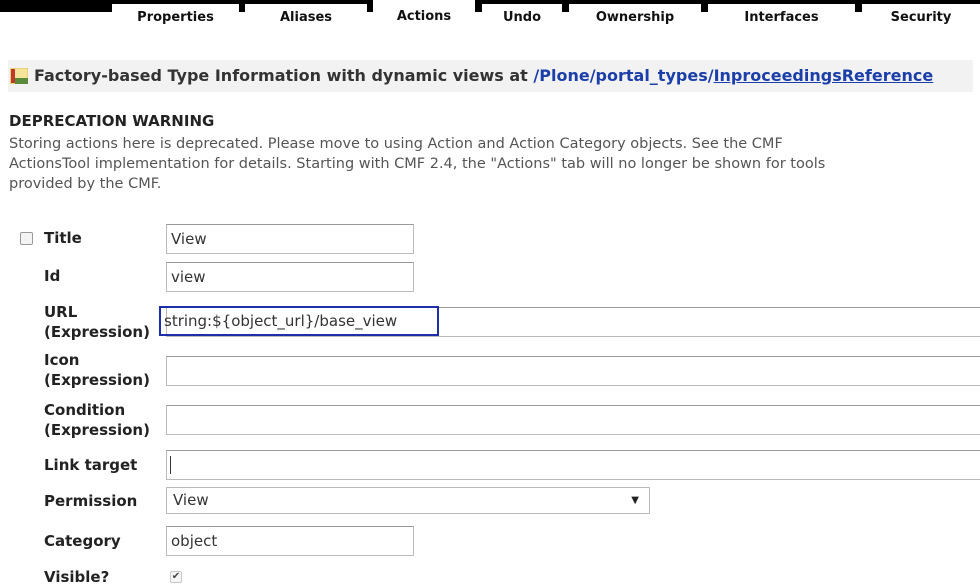 The image size is (980, 587). What do you see at coordinates (290, 239) in the screenshot?
I see `title-input: View` at bounding box center [290, 239].